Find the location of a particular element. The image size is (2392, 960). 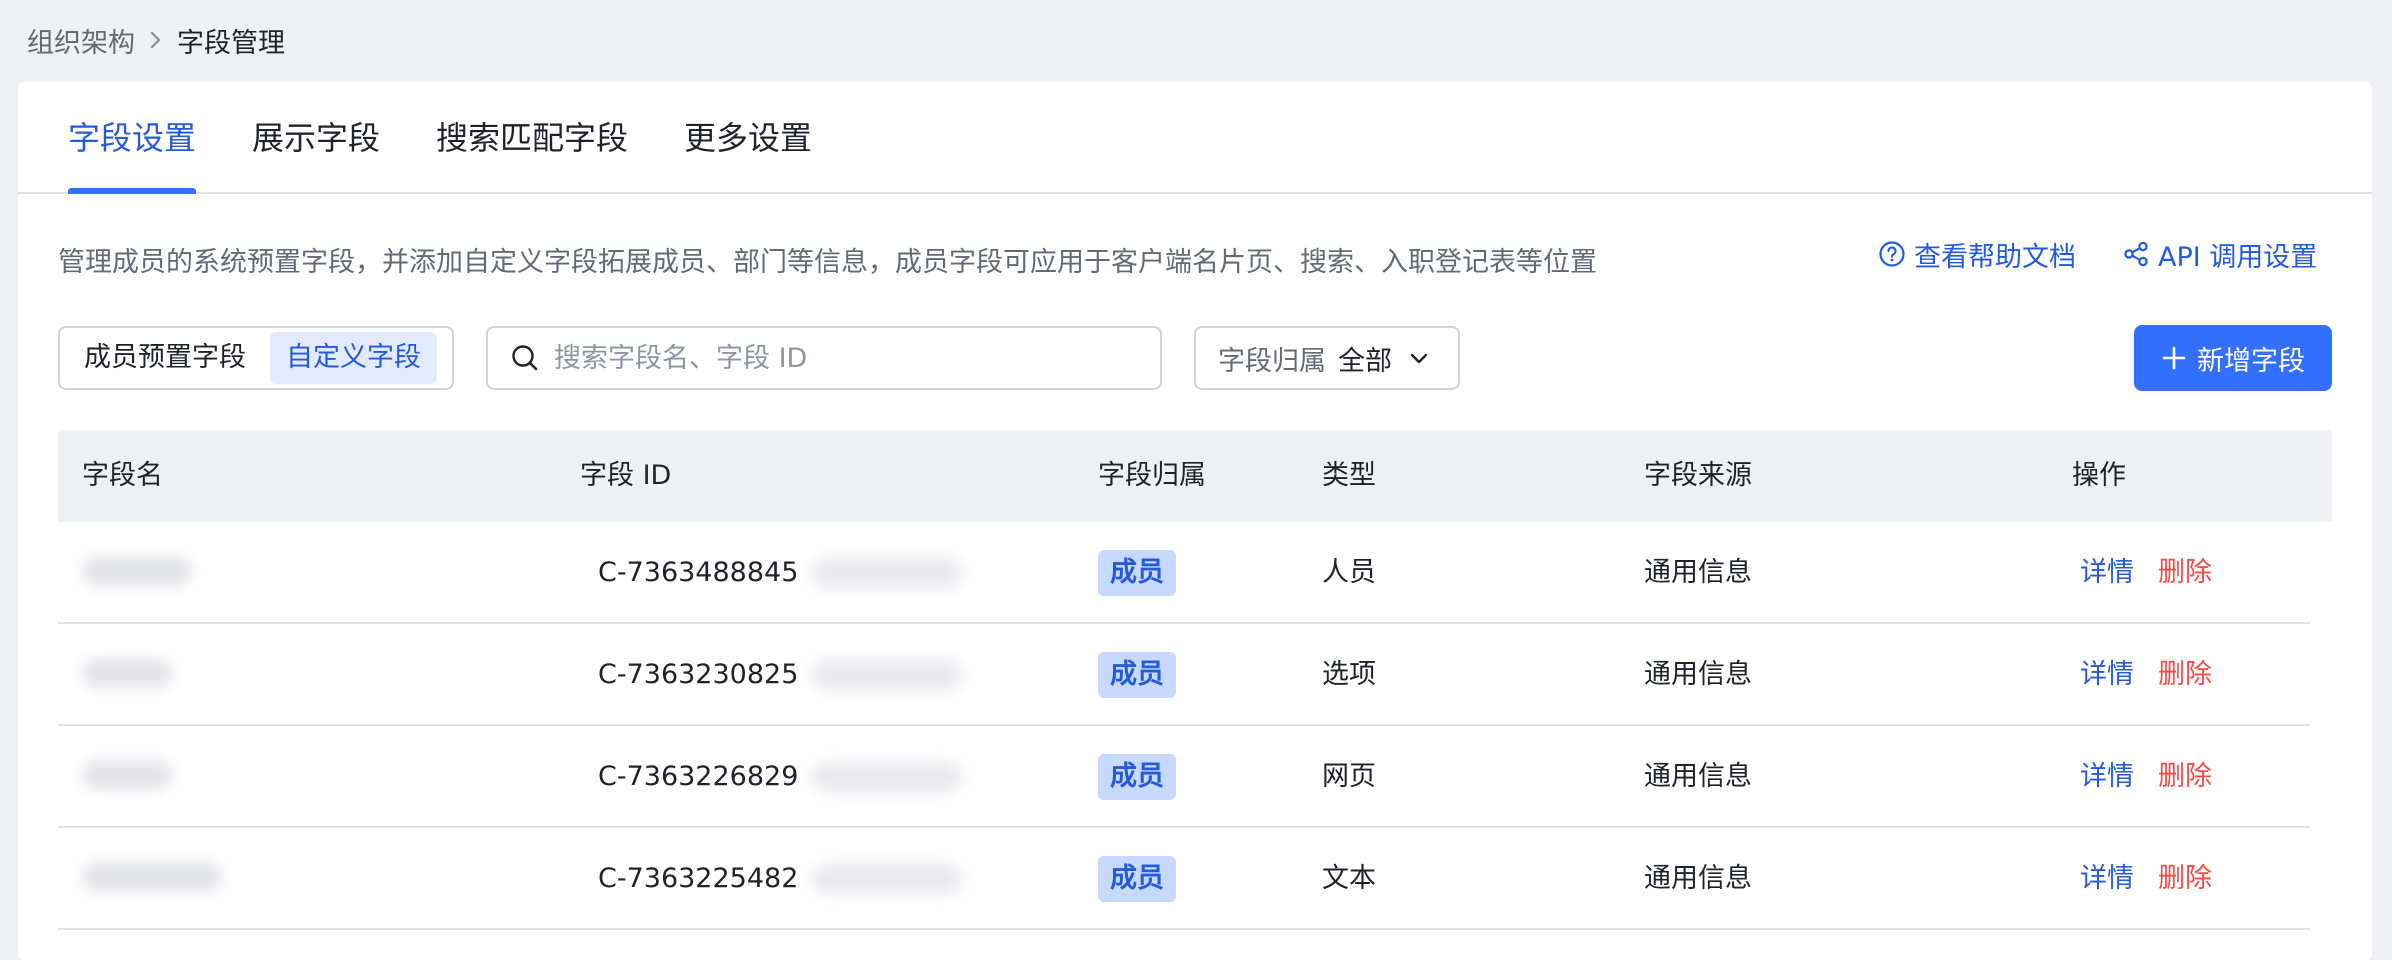

segment-custom-fields: 自定义字段 is located at coordinates (353, 358).